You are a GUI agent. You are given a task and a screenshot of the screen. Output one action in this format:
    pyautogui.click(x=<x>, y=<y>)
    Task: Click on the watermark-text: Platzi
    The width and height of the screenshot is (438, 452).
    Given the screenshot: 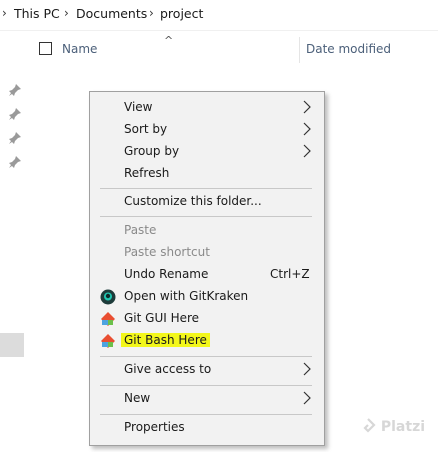 What is the action you would take?
    pyautogui.click(x=403, y=427)
    